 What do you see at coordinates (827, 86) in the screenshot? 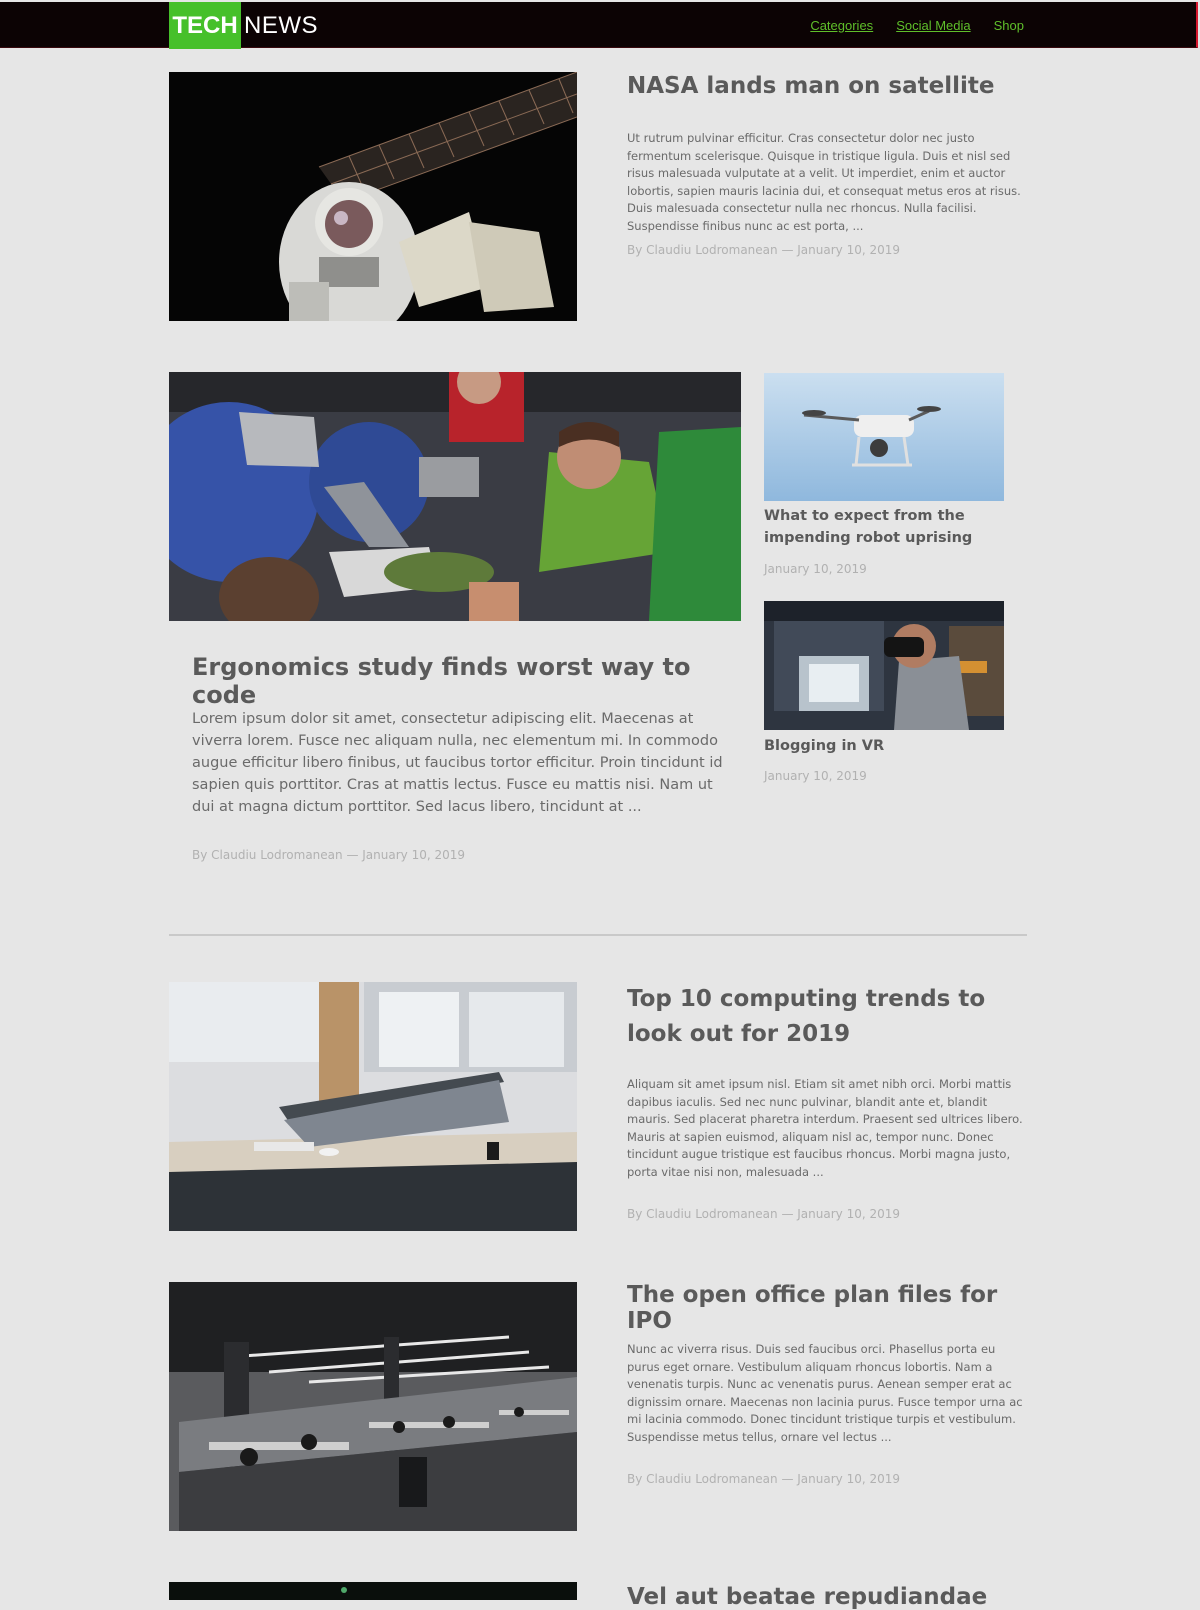
I see `featured-article-title: NASA lands man on satellite` at bounding box center [827, 86].